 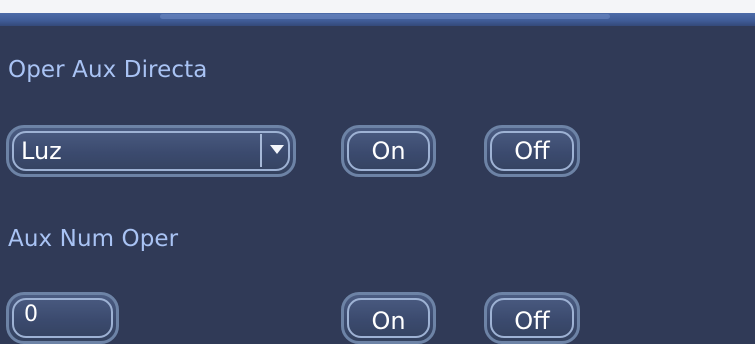 What do you see at coordinates (532, 321) in the screenshot?
I see `num-off-button-label: Off` at bounding box center [532, 321].